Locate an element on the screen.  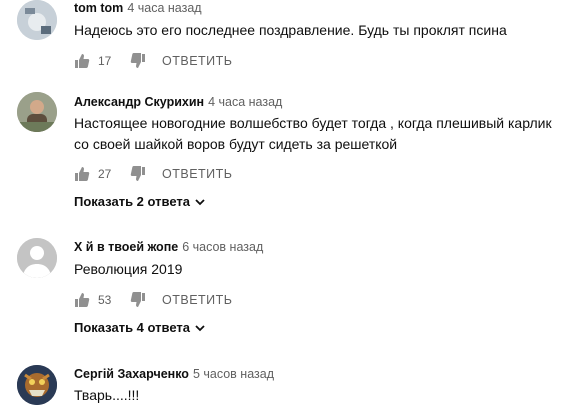
show-replies-button: Показать 4 ответа is located at coordinates (140, 327).